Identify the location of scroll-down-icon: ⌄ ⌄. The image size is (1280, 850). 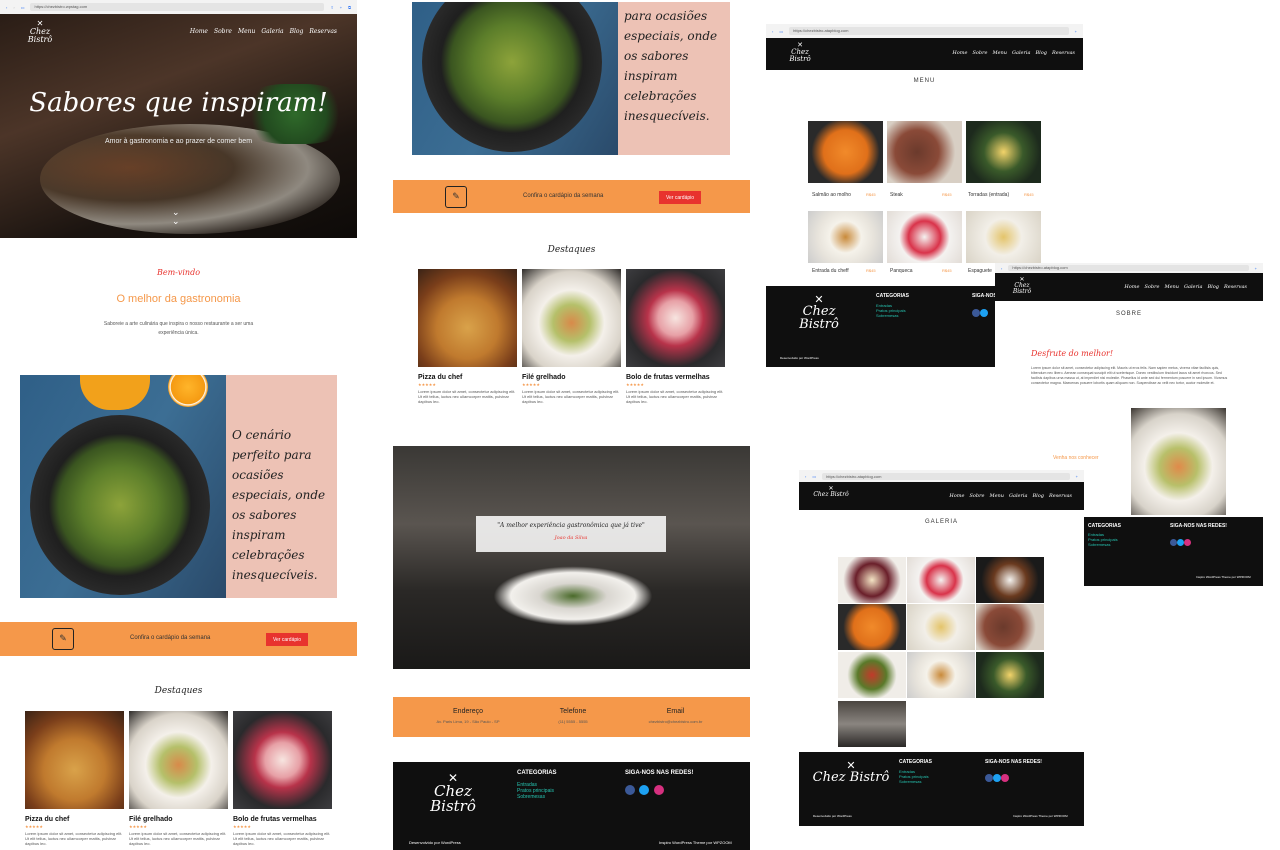
(176, 217).